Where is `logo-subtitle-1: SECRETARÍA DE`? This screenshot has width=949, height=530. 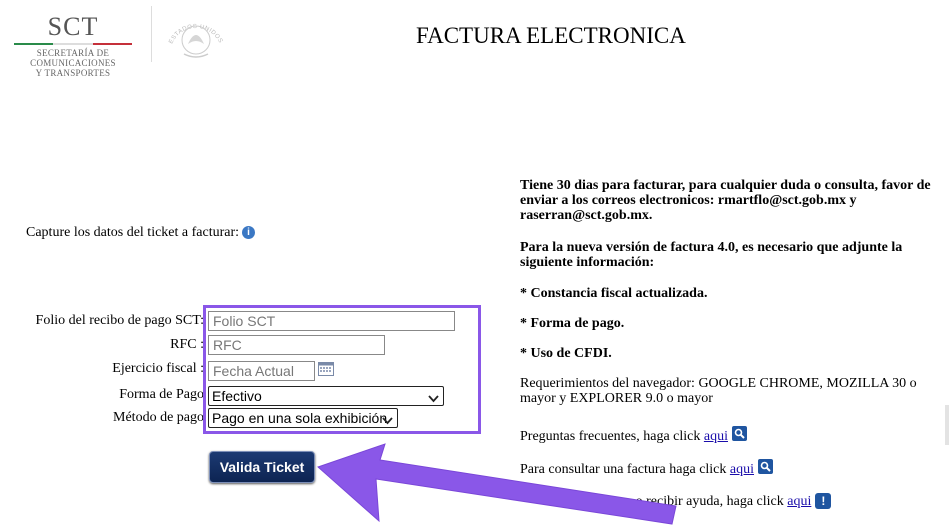 logo-subtitle-1: SECRETARÍA DE is located at coordinates (73, 53).